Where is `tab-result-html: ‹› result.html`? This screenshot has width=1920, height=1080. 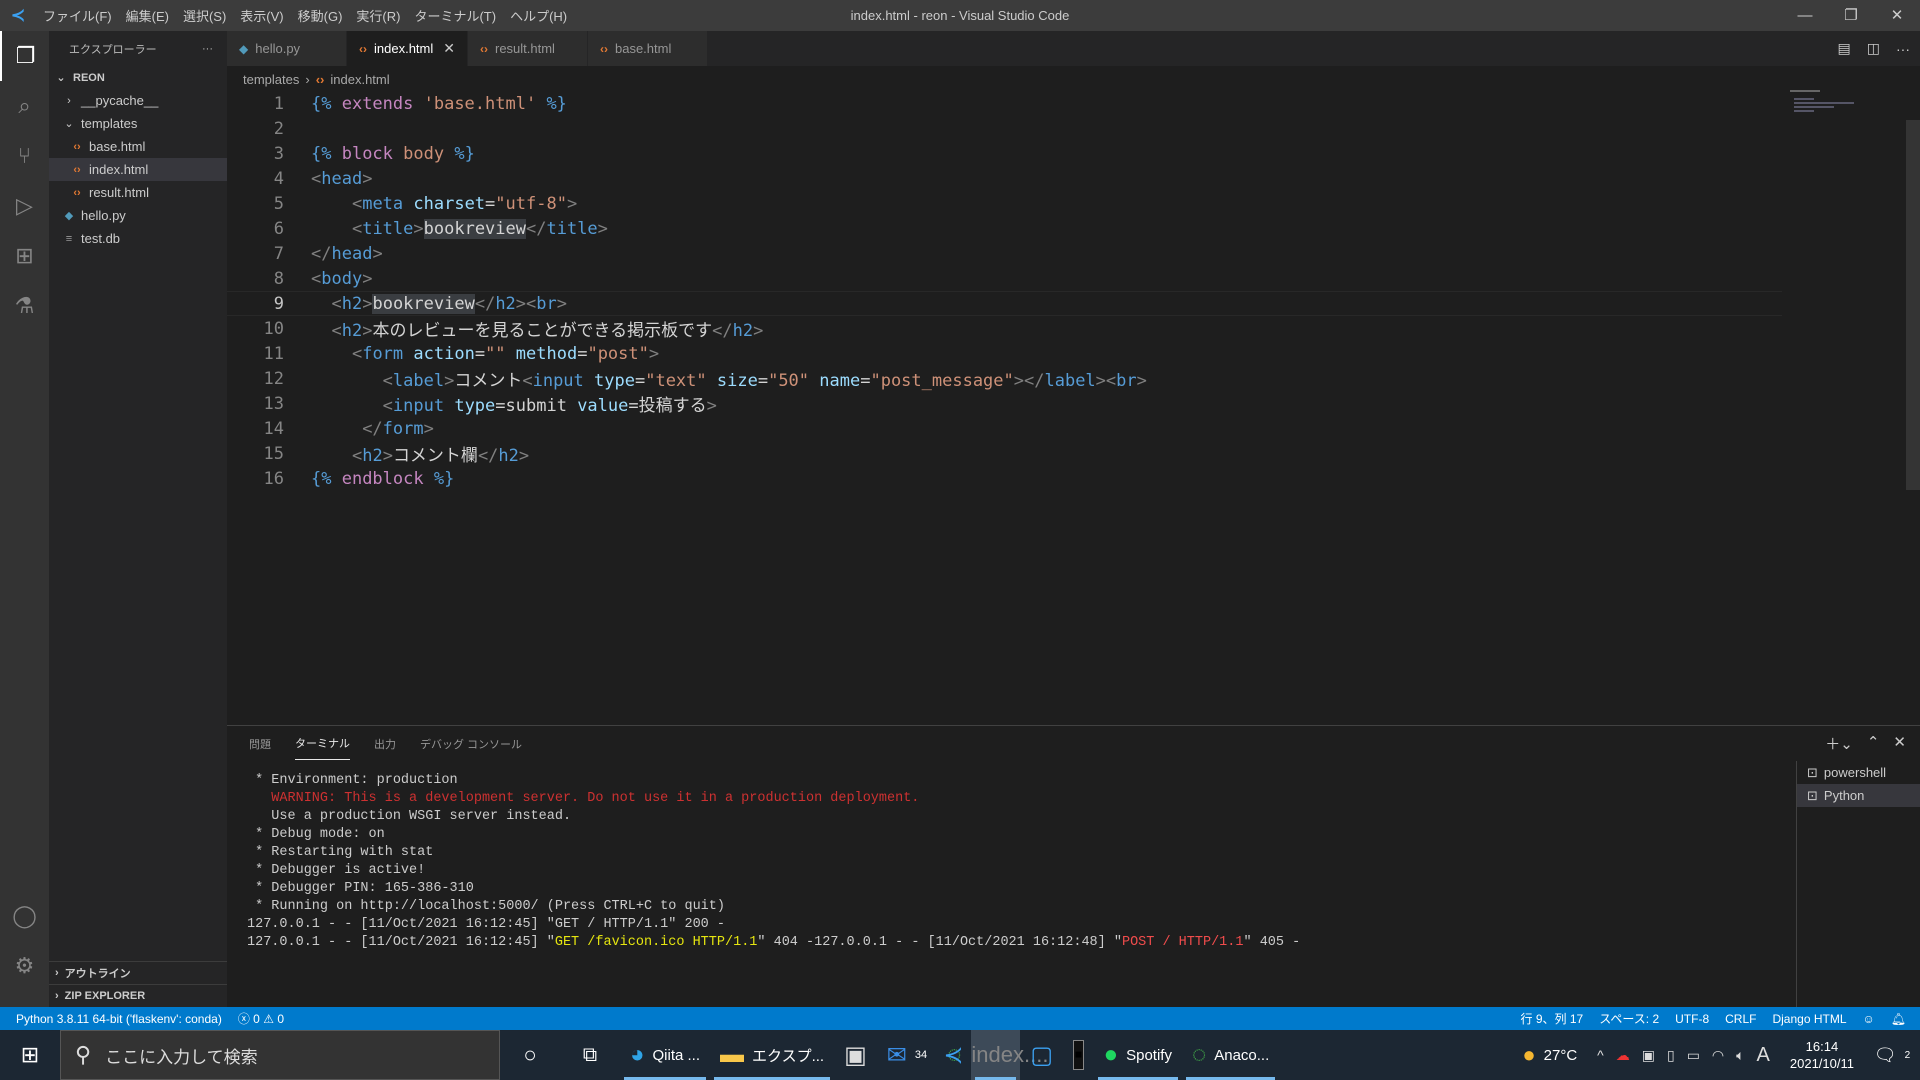
tab-result-html: ‹› result.html is located at coordinates (527, 48).